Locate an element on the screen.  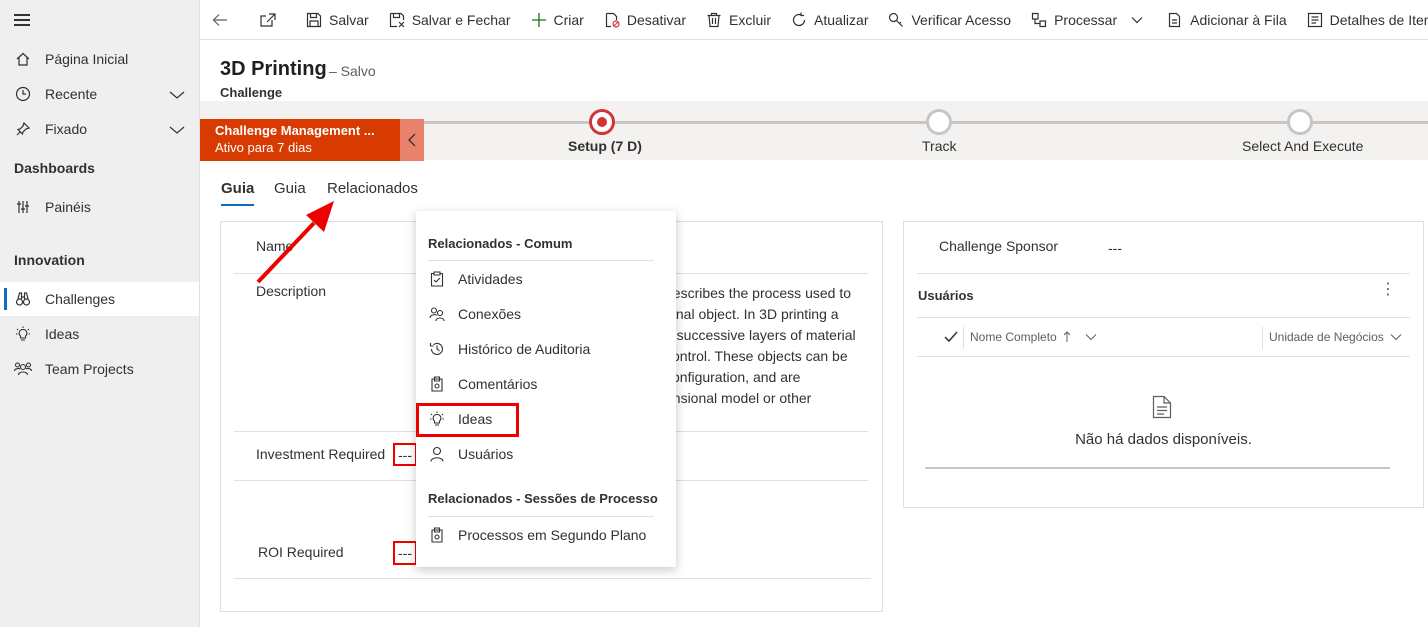
sidebar-item-paineis: Painéis is located at coordinates (99, 207).